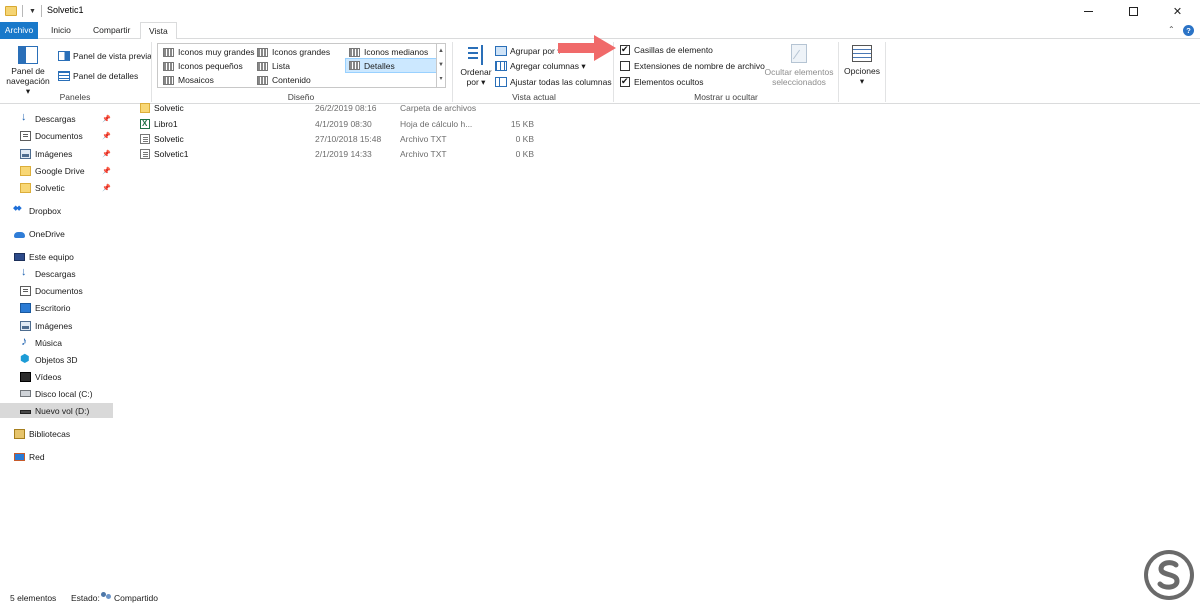 The image size is (1200, 606). I want to click on list-icon, so click(262, 66).